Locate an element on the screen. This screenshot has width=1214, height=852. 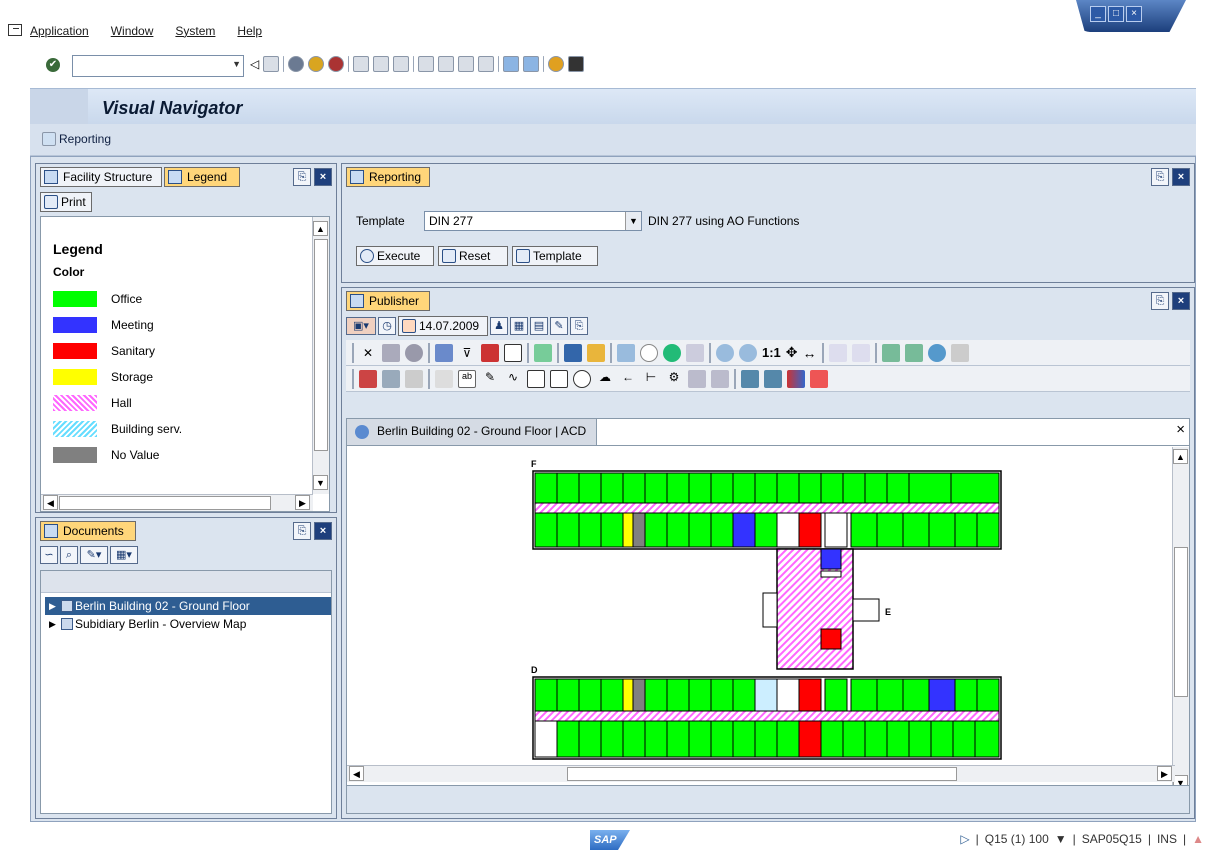
edit-menu-icon: ✎▾ is located at coordinates (94, 555).